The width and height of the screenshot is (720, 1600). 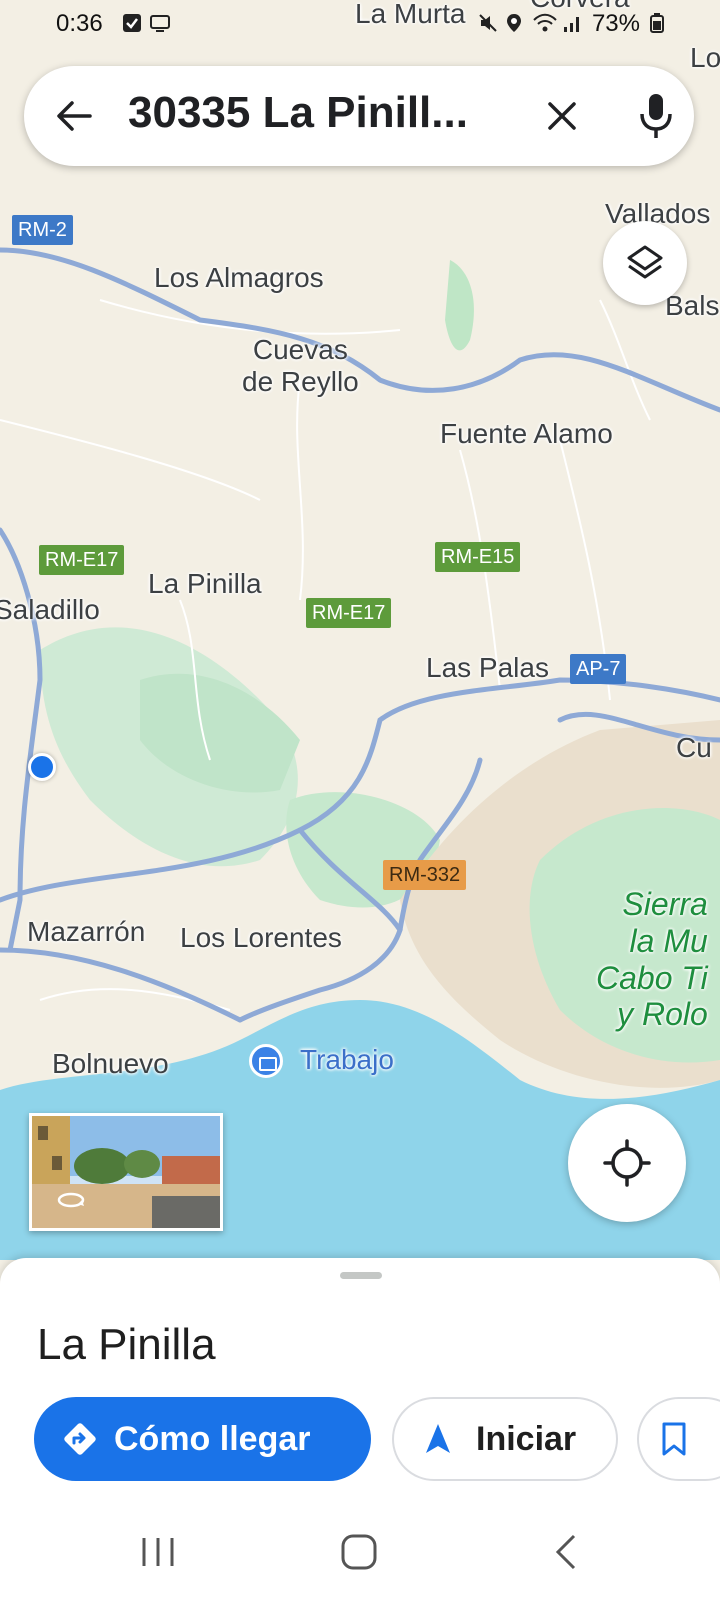 What do you see at coordinates (674, 1439) in the screenshot?
I see `bookmark-icon` at bounding box center [674, 1439].